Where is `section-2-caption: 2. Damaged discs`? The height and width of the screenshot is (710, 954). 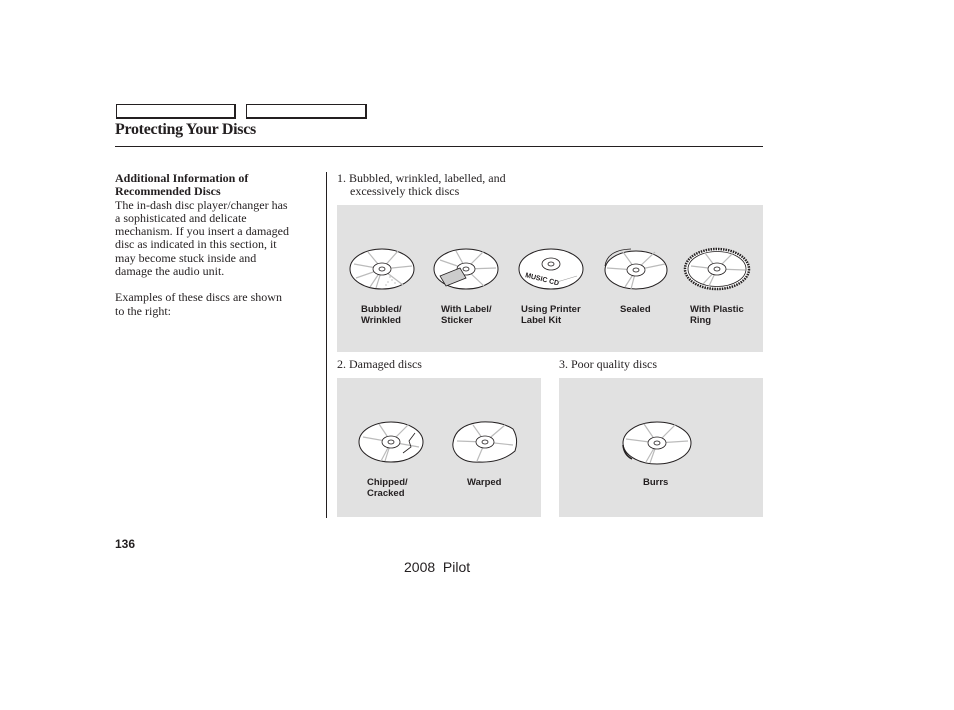
section-2-caption: 2. Damaged discs is located at coordinates (379, 364).